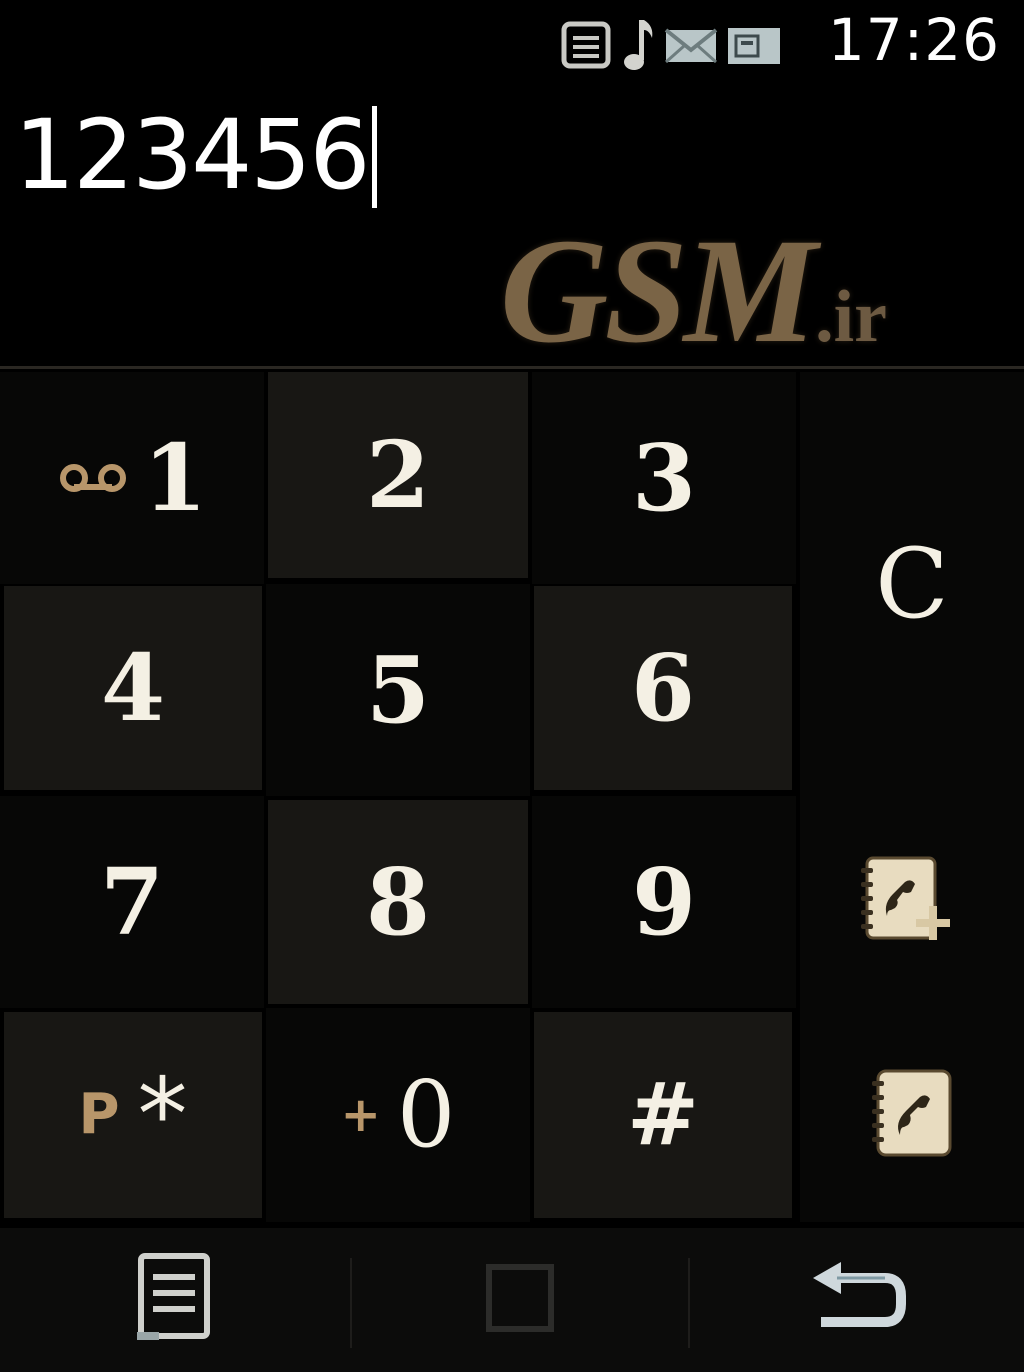 Image resolution: width=1024 pixels, height=1372 pixels. I want to click on key-4-digit: 4, so click(132, 688).